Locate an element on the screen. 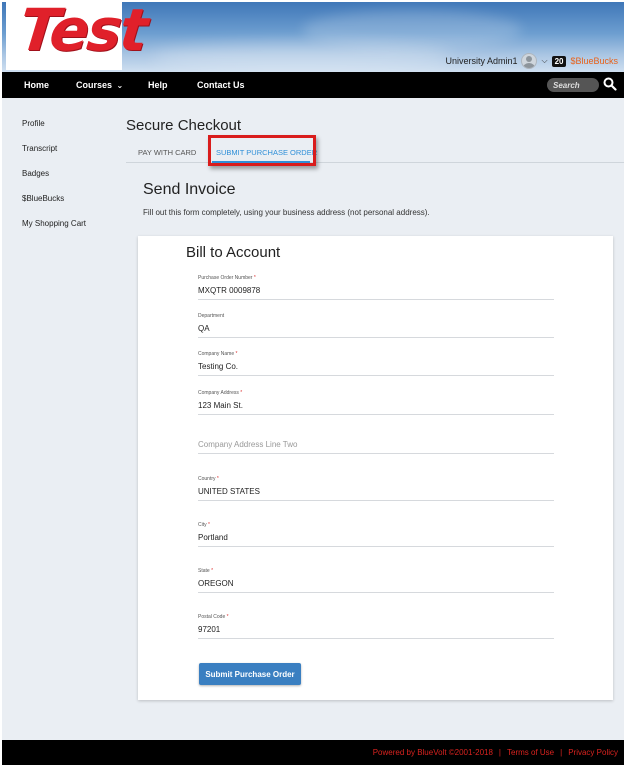 This screenshot has height=765, width=626. nav-item-courses: Courses ⌄ is located at coordinates (99, 85).